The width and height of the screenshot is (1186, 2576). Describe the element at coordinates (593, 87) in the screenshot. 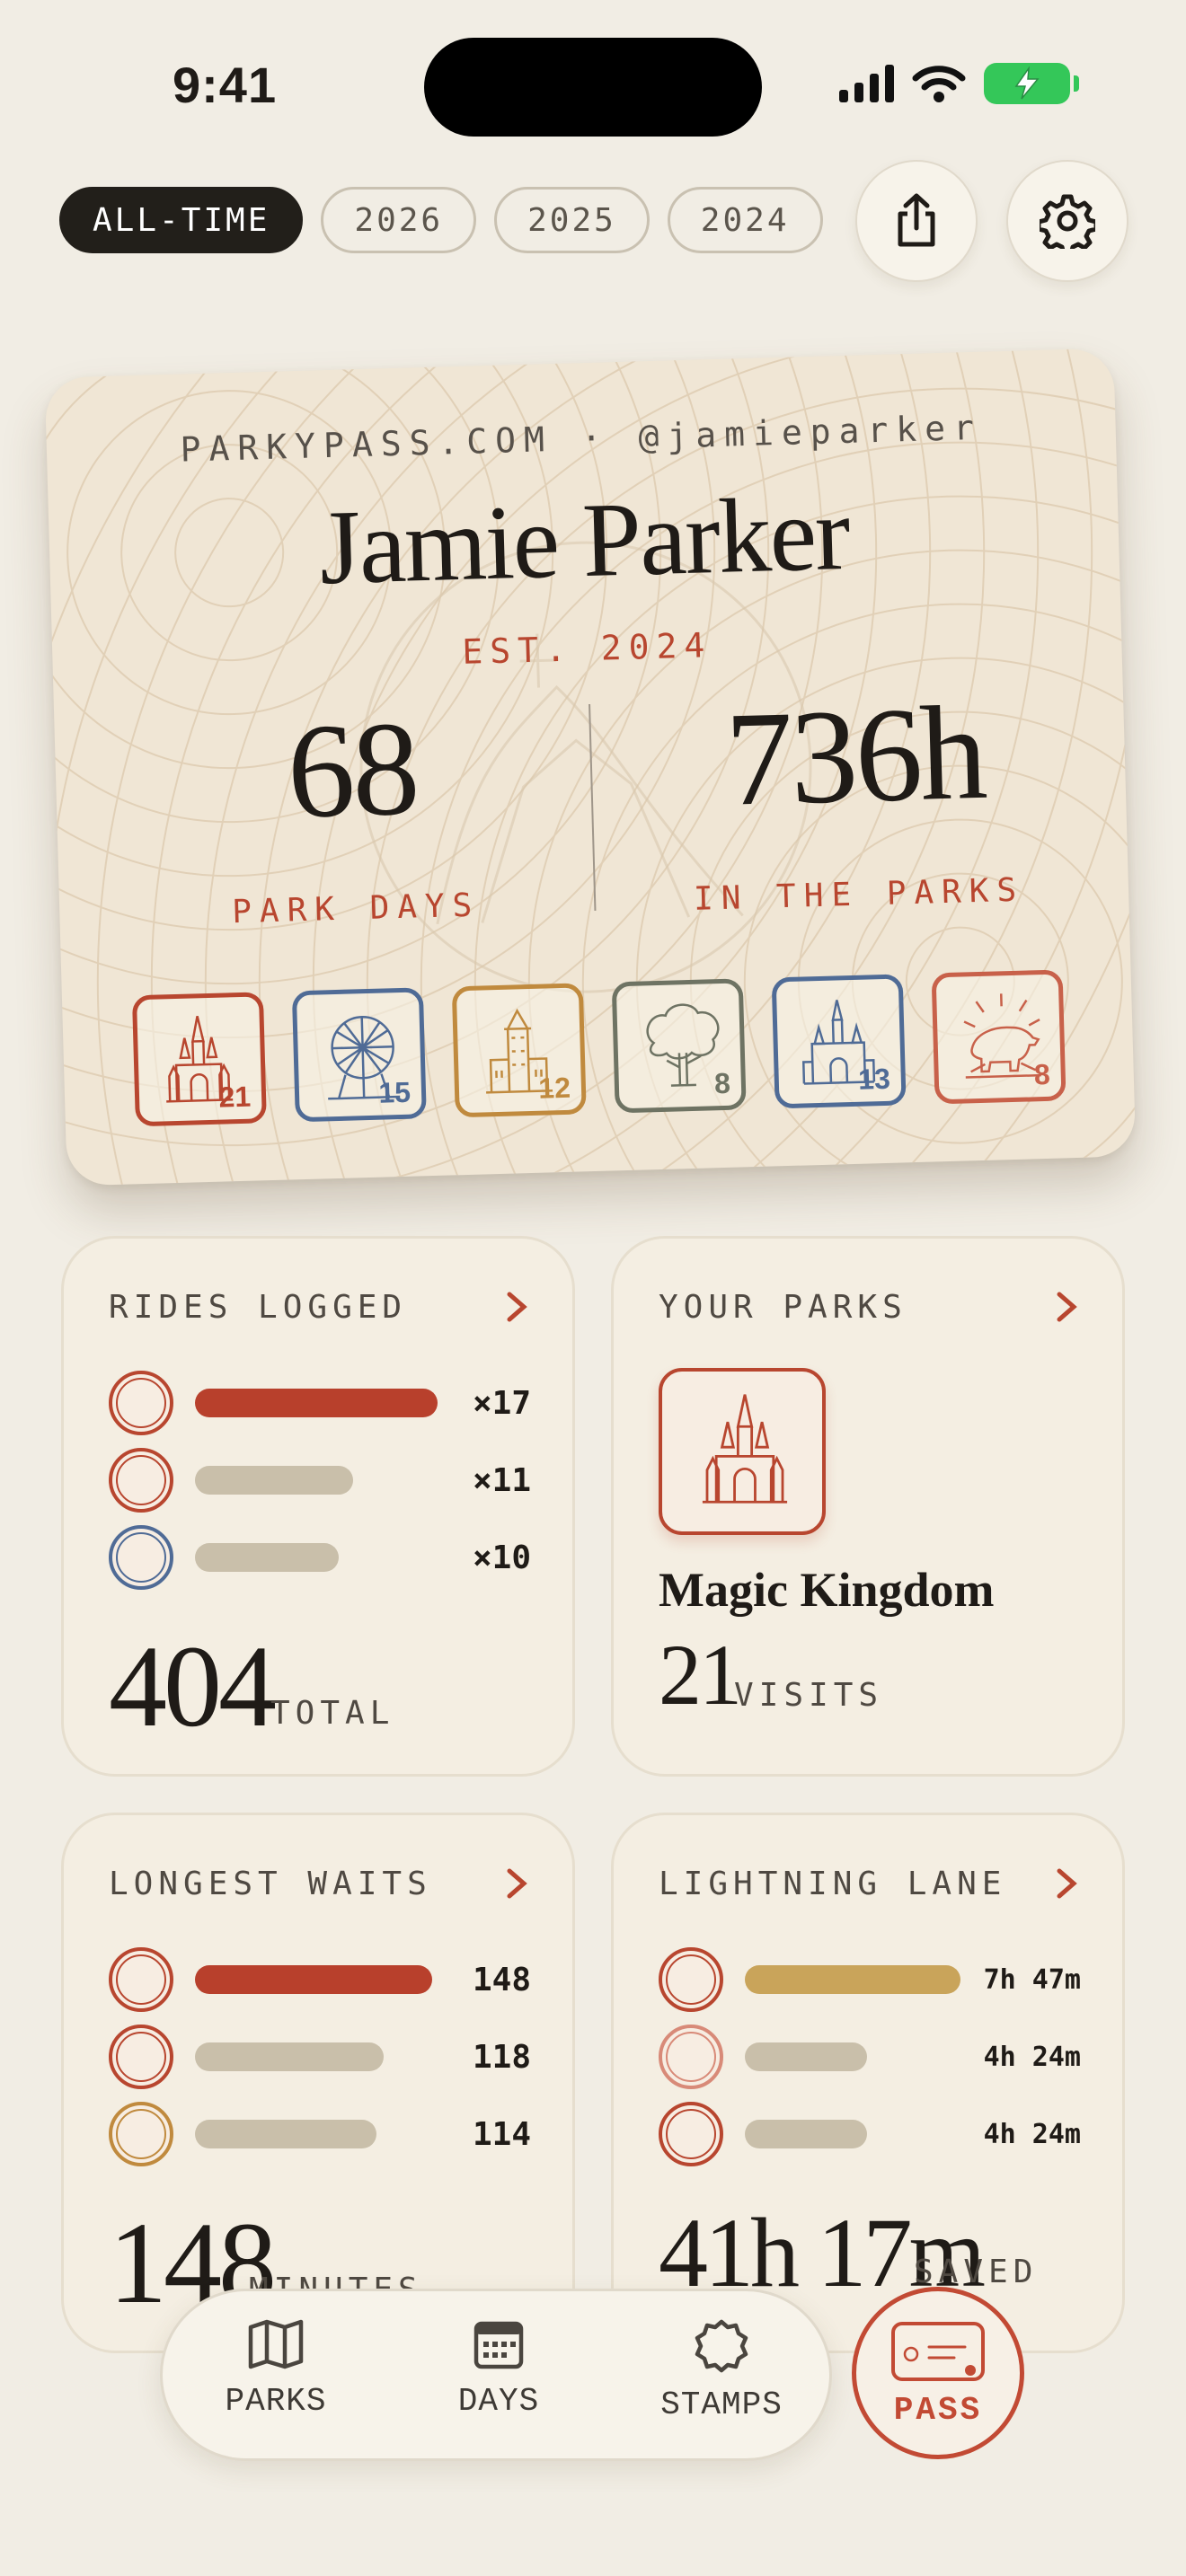

I see `dynamic-island` at that location.